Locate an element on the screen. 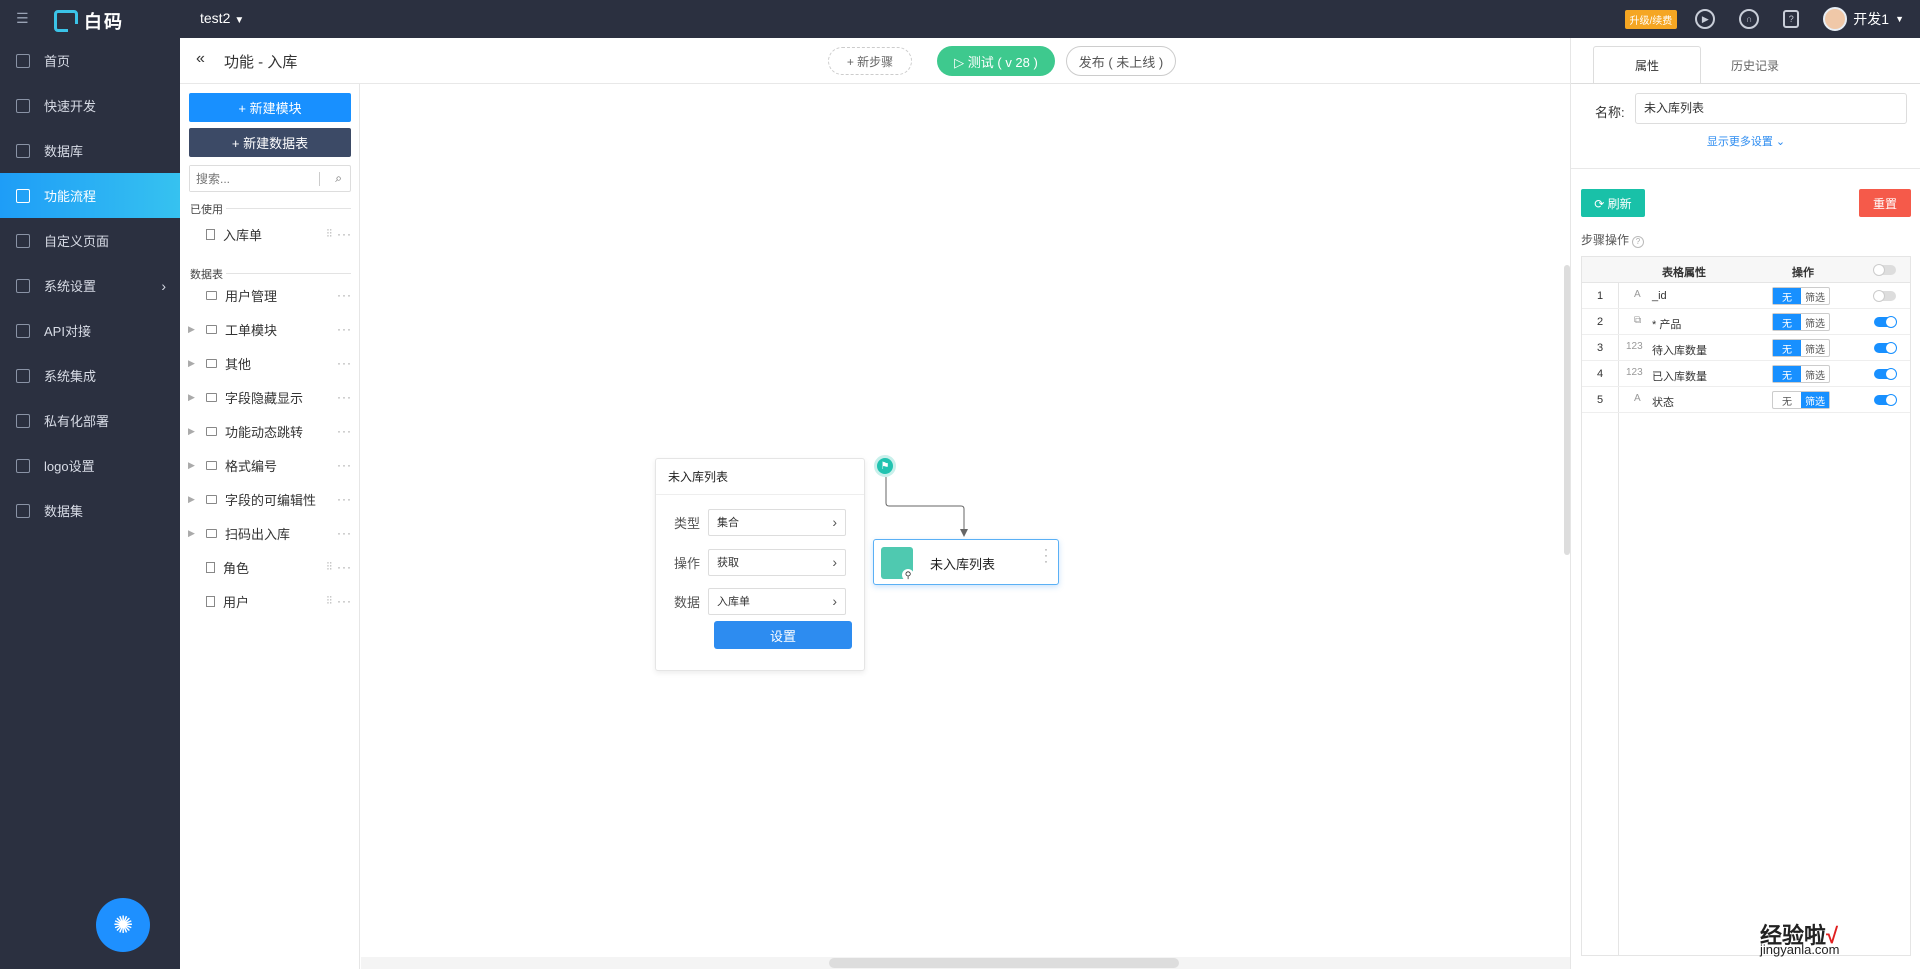 The width and height of the screenshot is (1920, 969). publish-button: 发布 ( 未上线 ) is located at coordinates (1121, 61).